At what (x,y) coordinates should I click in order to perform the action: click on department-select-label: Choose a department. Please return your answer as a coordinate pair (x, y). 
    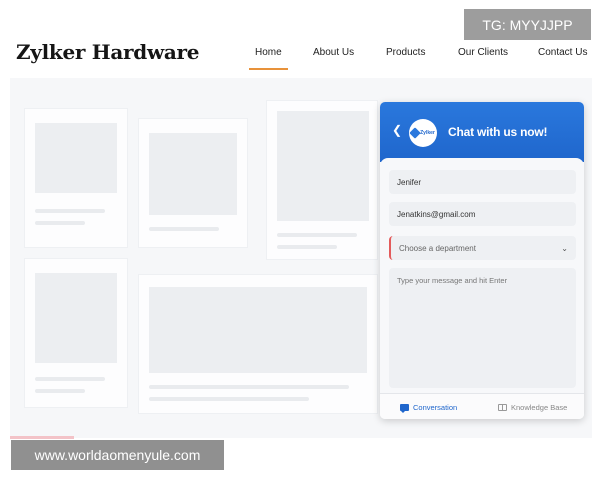
    Looking at the image, I should click on (437, 248).